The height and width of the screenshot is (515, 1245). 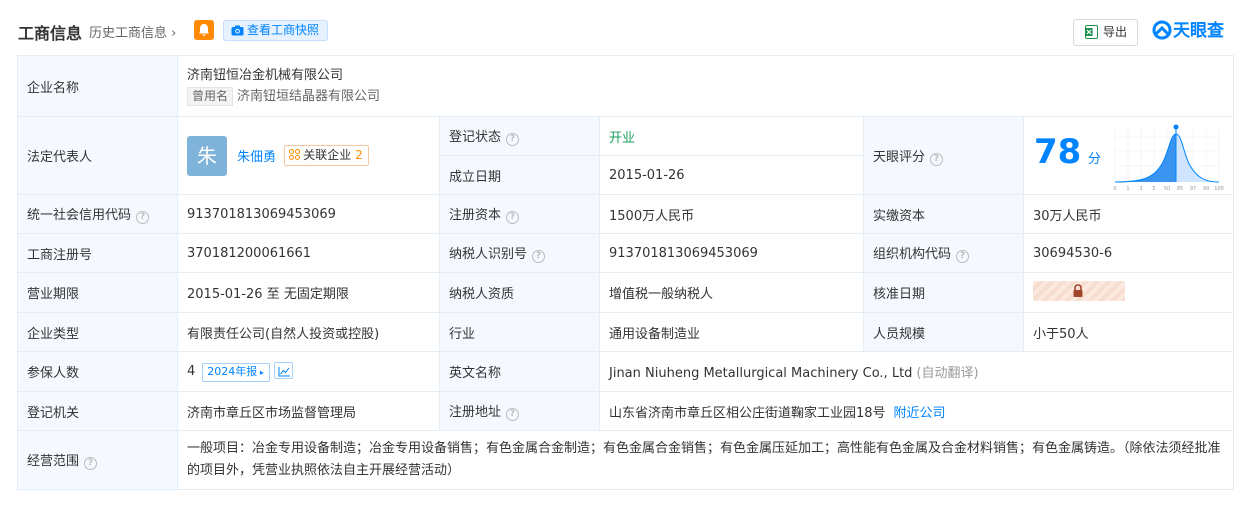 I want to click on label-authority: 登记机关, so click(x=97, y=411).